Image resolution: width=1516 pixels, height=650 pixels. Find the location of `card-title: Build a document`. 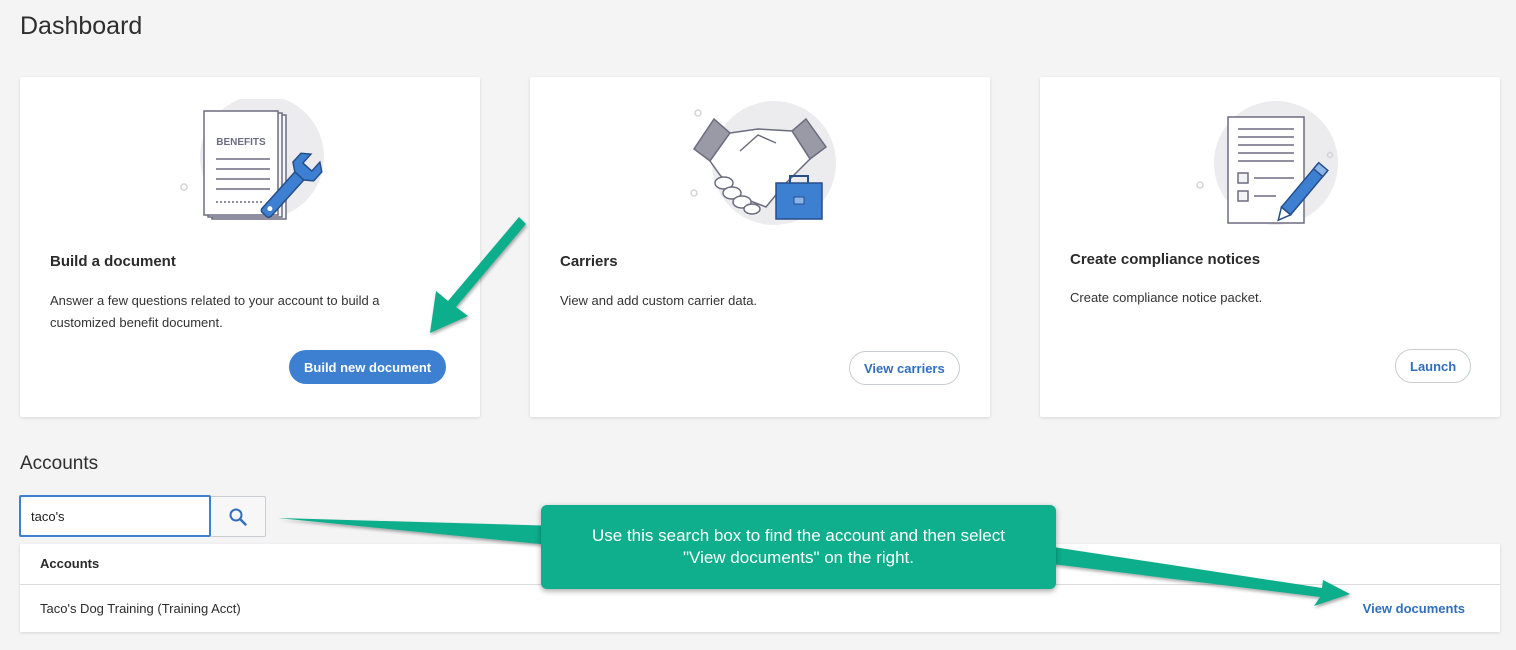

card-title: Build a document is located at coordinates (113, 261).